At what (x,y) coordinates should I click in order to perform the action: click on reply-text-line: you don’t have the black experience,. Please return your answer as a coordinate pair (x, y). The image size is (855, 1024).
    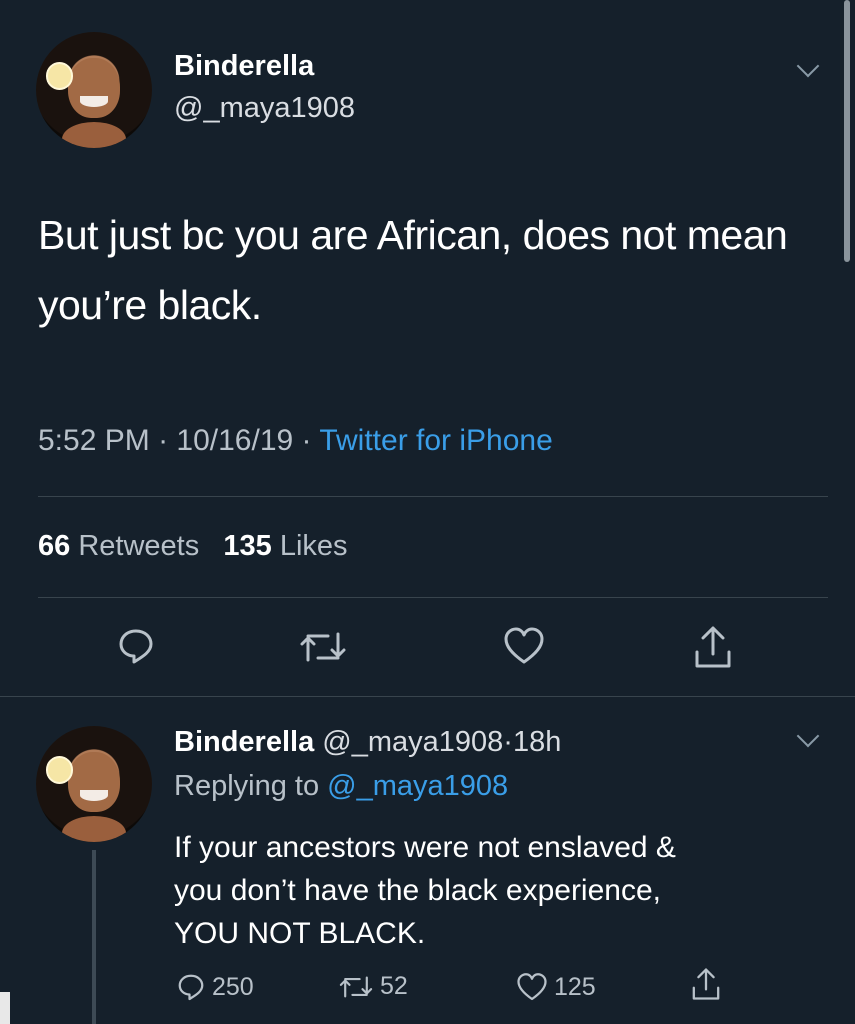
    Looking at the image, I should click on (417, 890).